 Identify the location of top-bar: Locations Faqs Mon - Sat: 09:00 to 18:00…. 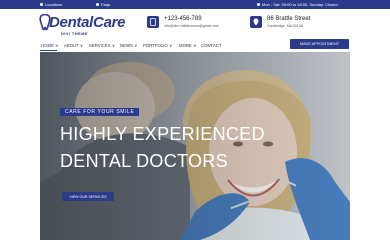
(195, 4).